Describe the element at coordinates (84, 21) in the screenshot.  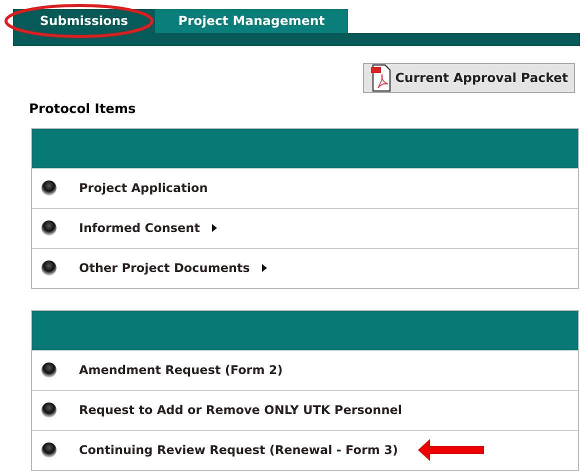
I see `tab: Submissions` at that location.